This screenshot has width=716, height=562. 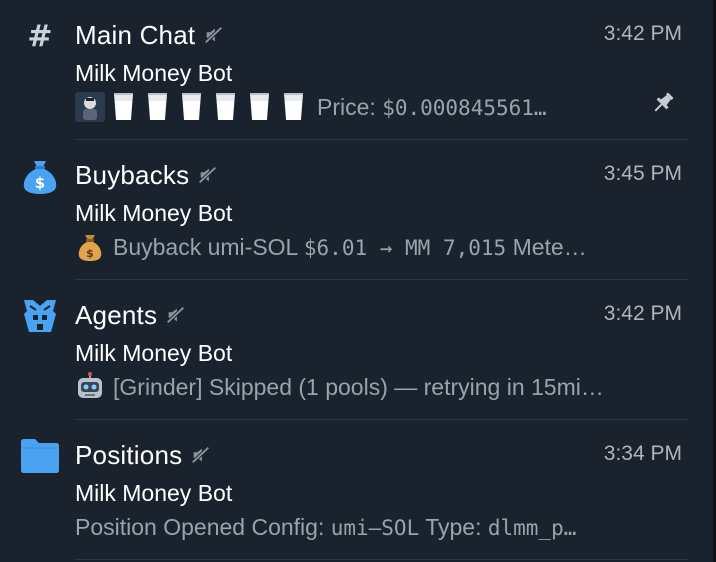 I want to click on preview-prefix: Price:, so click(x=350, y=106).